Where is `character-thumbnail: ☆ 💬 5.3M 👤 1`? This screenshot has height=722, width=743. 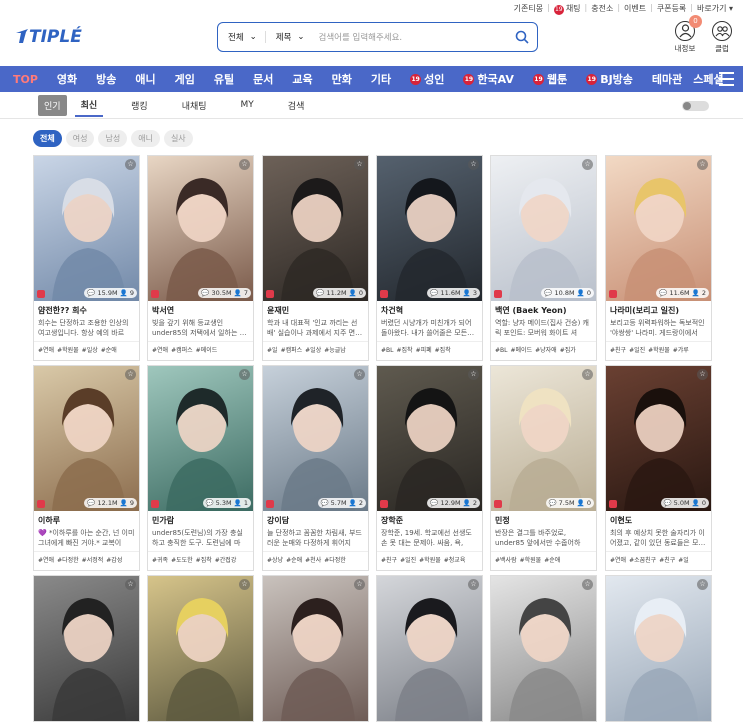 character-thumbnail: ☆ 💬 5.3M 👤 1 is located at coordinates (200, 438).